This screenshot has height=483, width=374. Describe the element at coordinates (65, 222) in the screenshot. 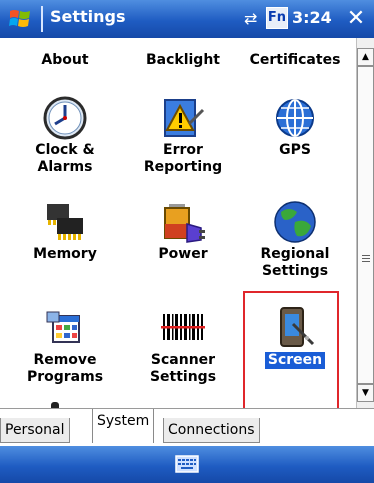

I see `memory-chip-icon` at that location.